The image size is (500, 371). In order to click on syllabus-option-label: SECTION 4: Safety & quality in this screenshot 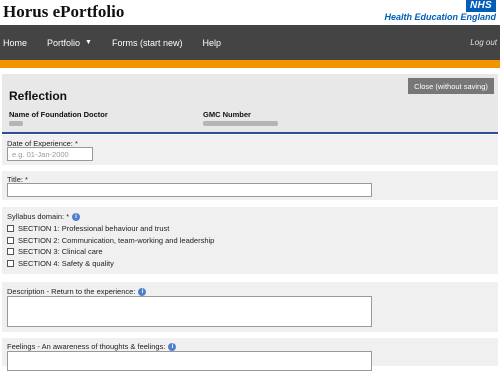, I will do `click(66, 263)`.